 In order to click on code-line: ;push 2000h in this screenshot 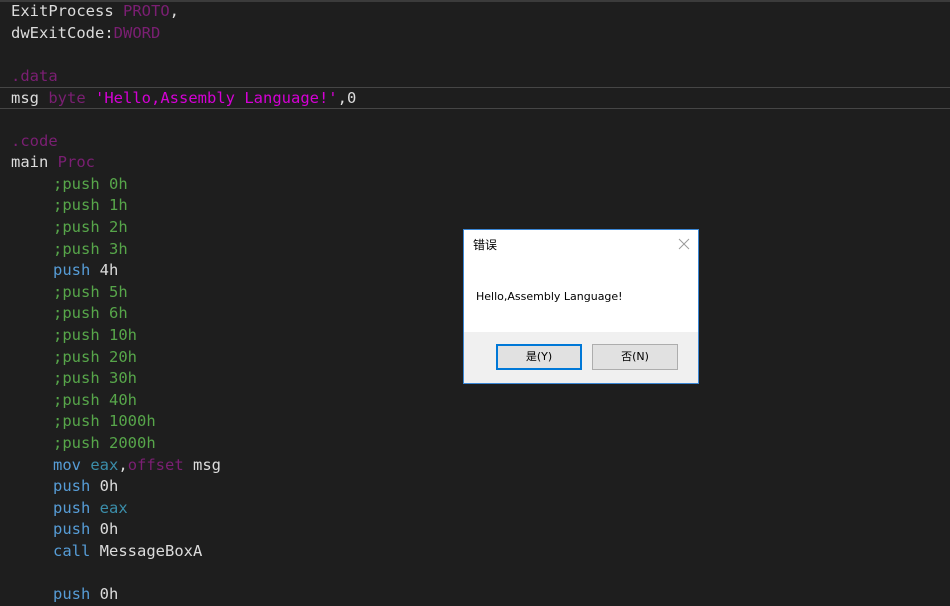, I will do `click(475, 444)`.